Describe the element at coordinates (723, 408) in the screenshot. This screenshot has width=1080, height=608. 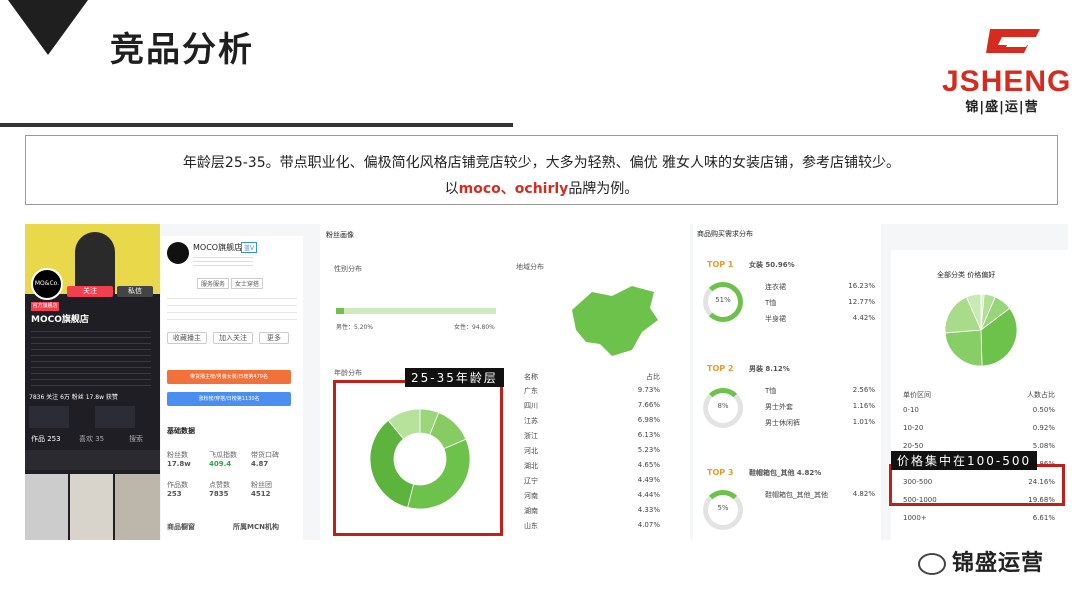
I see `top2-ring: 8%` at that location.